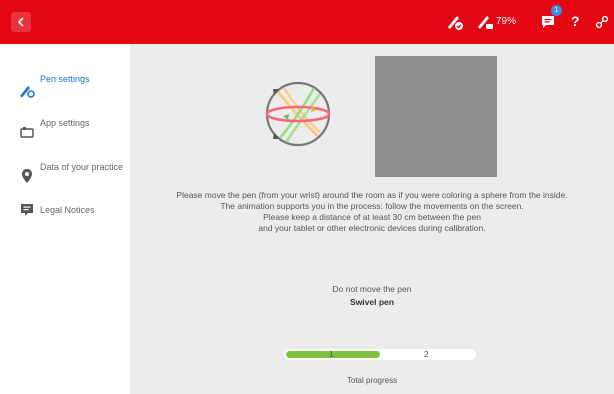 Image resolution: width=614 pixels, height=394 pixels. Describe the element at coordinates (556, 10) in the screenshot. I see `notification-badge: 1` at that location.